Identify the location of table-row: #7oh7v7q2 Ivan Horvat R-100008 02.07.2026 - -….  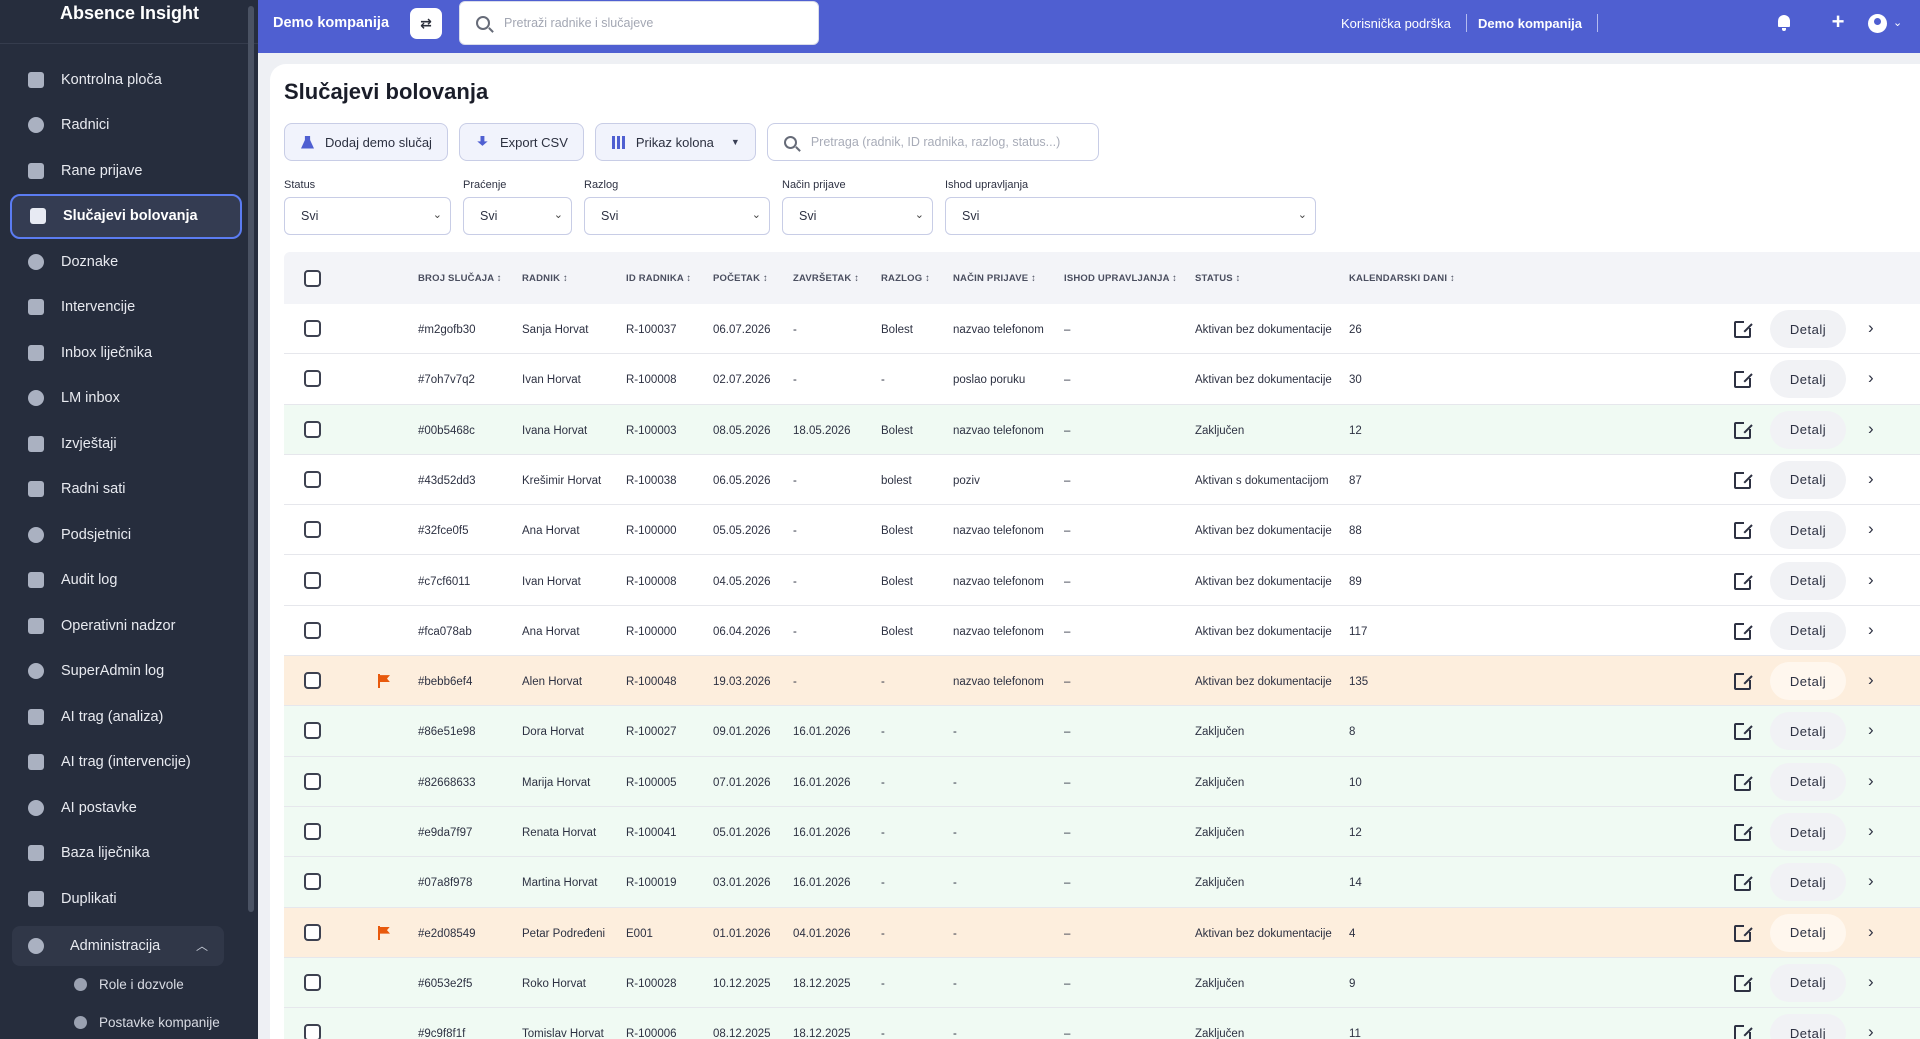
(1102, 379).